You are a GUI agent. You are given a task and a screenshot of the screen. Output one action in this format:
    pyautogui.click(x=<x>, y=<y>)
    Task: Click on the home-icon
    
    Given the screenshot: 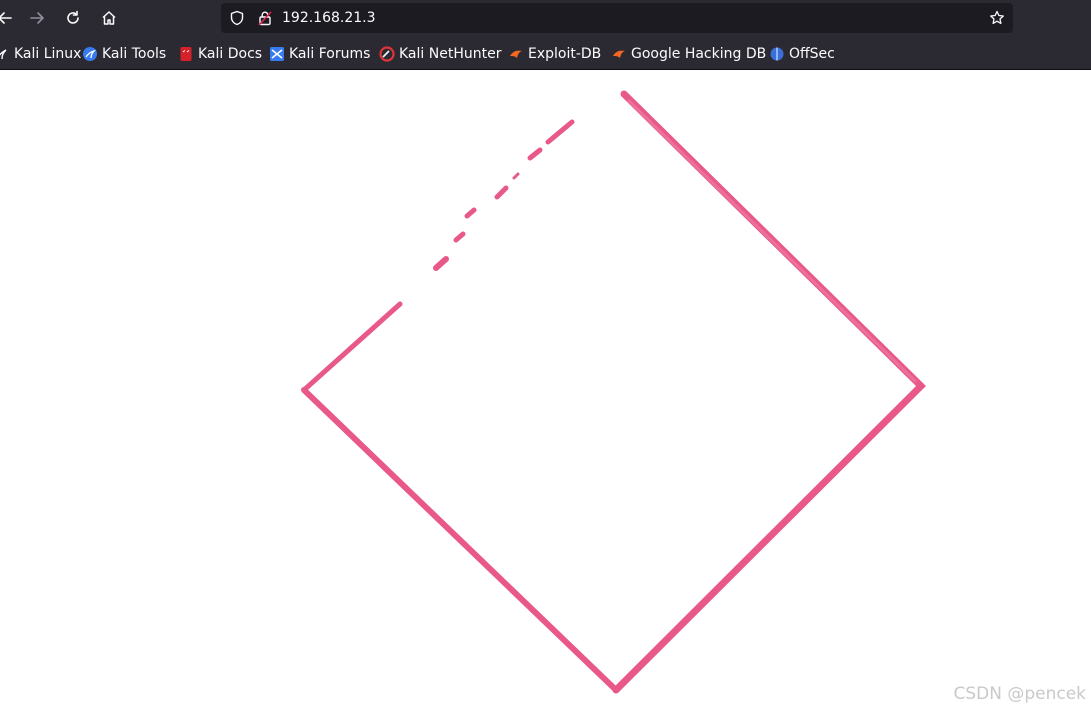 What is the action you would take?
    pyautogui.click(x=109, y=18)
    